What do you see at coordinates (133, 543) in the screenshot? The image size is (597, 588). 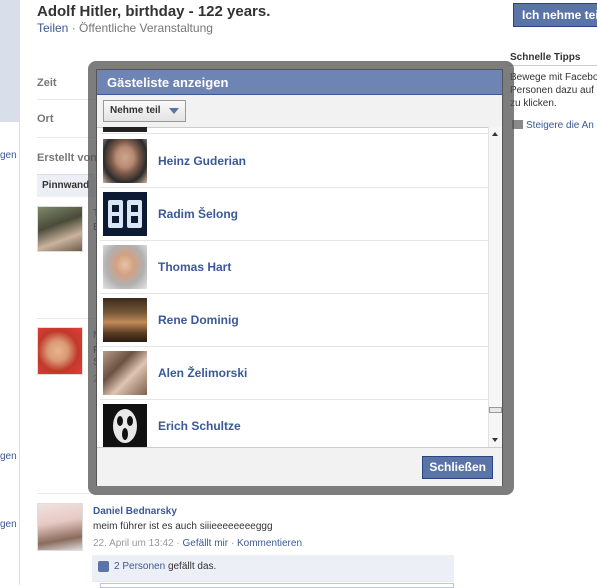 I see `post-date: 22. April um 13:42` at bounding box center [133, 543].